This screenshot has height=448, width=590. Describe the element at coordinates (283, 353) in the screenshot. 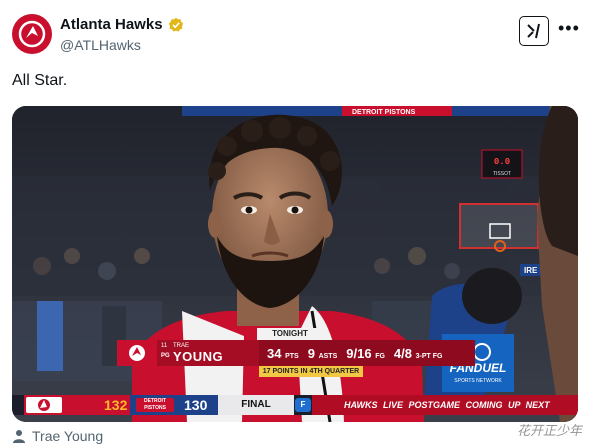

I see `stat-points: 34 PTS` at that location.